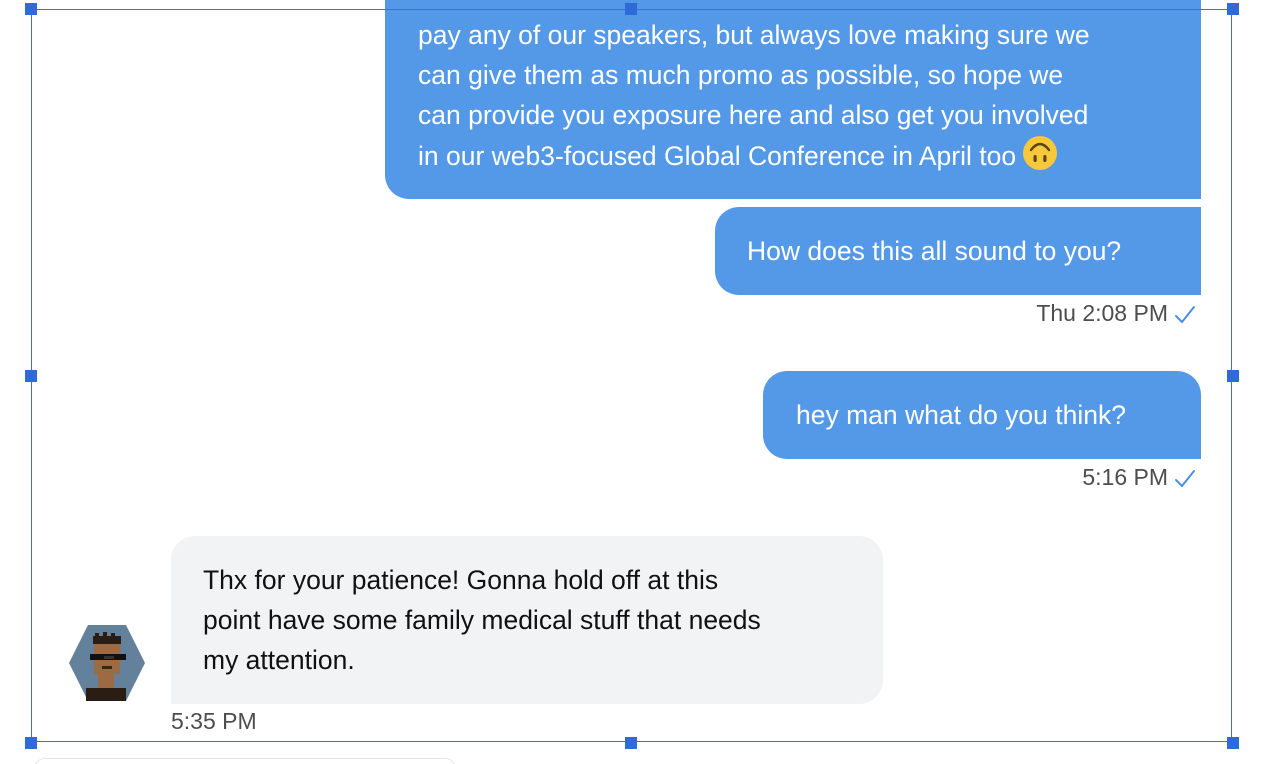 Image resolution: width=1266 pixels, height=764 pixels. What do you see at coordinates (1233, 743) in the screenshot?
I see `resize-handle-bottom-right` at bounding box center [1233, 743].